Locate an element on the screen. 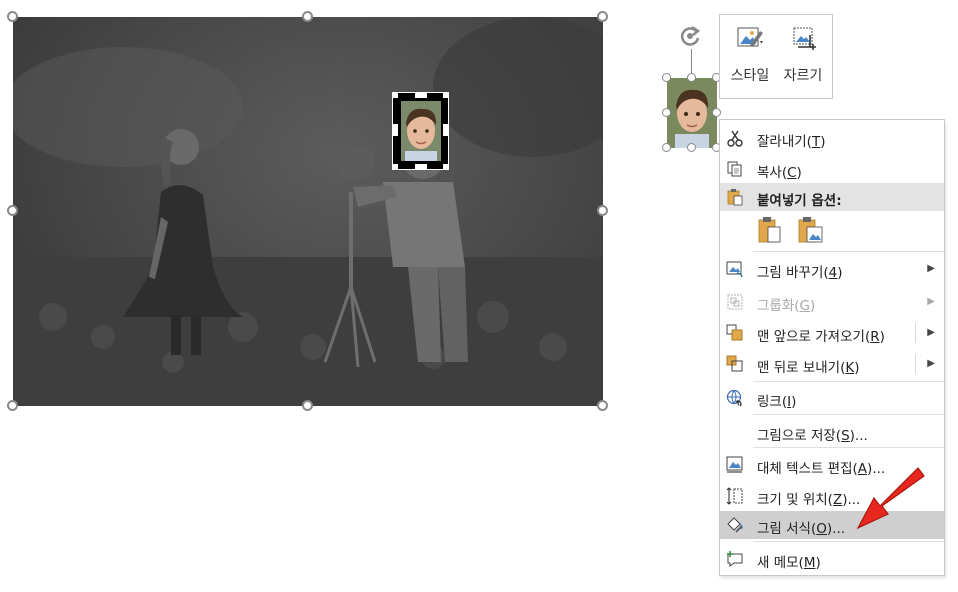 This screenshot has width=958, height=592. resize-handle-top-right is located at coordinates (602, 16).